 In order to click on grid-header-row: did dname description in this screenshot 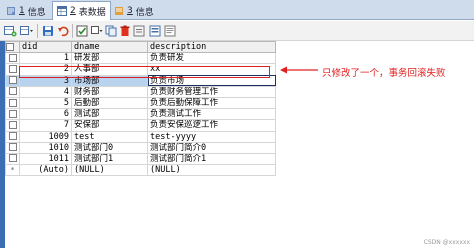, I will do `click(140, 47)`.